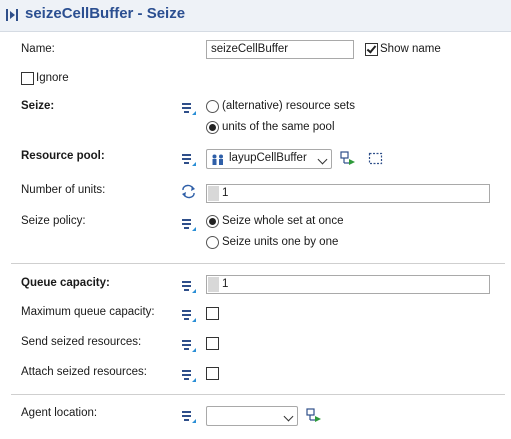 This screenshot has height=439, width=511. I want to click on show-name-checkbox, so click(371, 49).